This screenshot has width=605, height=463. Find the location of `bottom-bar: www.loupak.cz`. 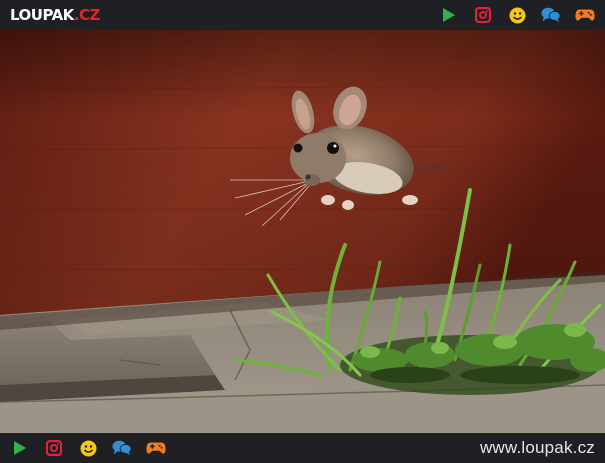

bottom-bar: www.loupak.cz is located at coordinates (302, 448).